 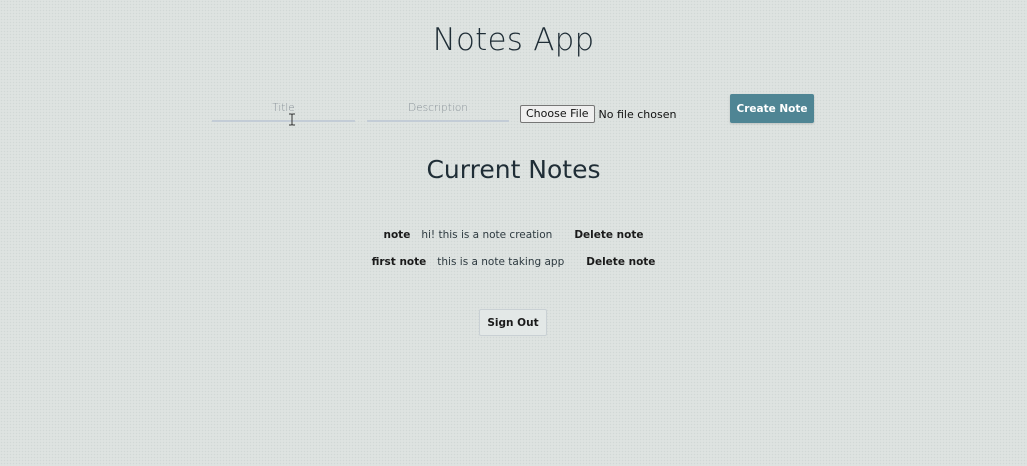 What do you see at coordinates (513, 169) in the screenshot?
I see `current-notes-heading: Current Notes` at bounding box center [513, 169].